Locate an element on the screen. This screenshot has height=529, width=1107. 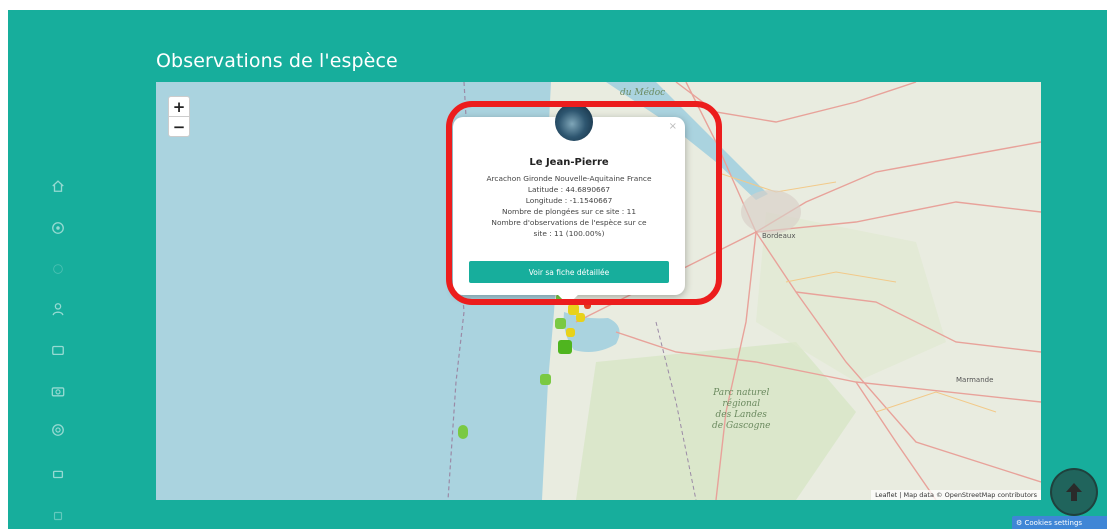
help-icon is located at coordinates (58, 430).